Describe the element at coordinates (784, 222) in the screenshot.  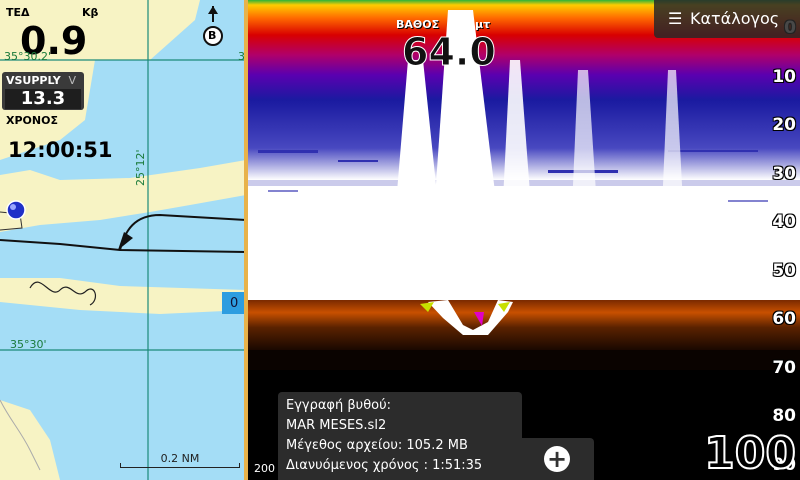
I see `depth-tick: 40` at that location.